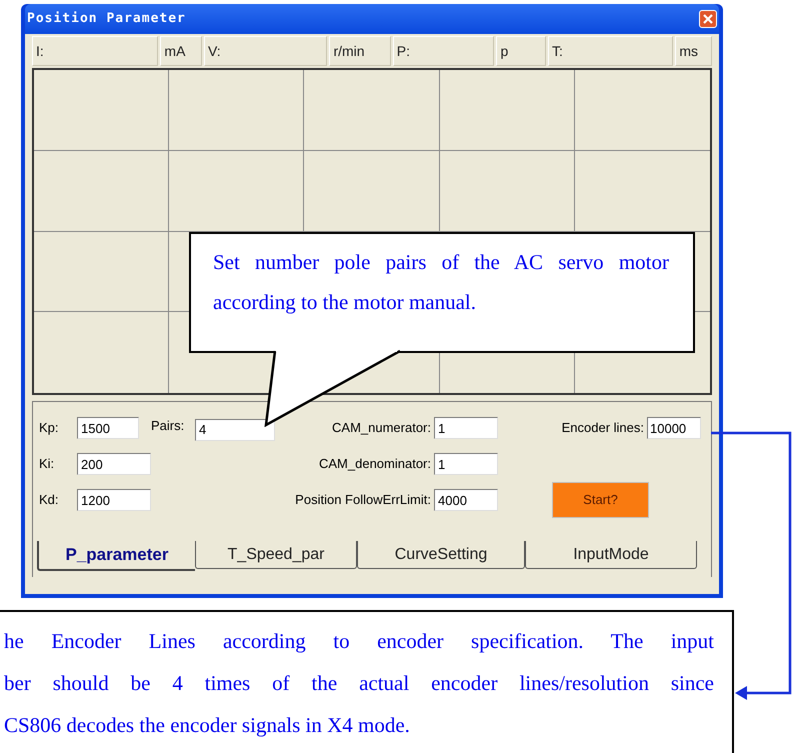 The width and height of the screenshot is (792, 753). Describe the element at coordinates (521, 51) in the screenshot. I see `unit-label: p` at that location.